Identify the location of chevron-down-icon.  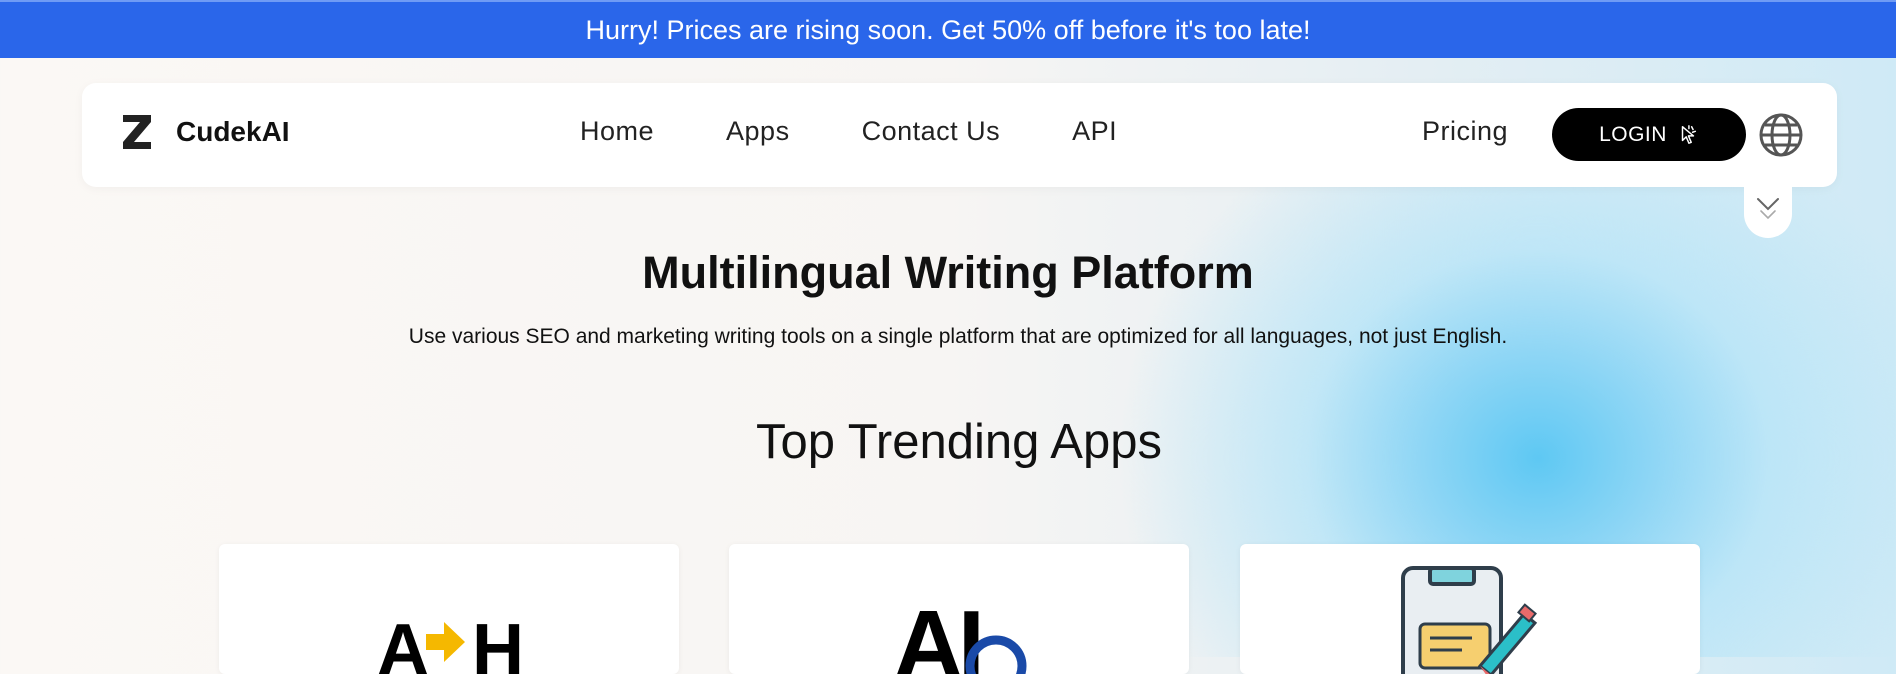
(1768, 209).